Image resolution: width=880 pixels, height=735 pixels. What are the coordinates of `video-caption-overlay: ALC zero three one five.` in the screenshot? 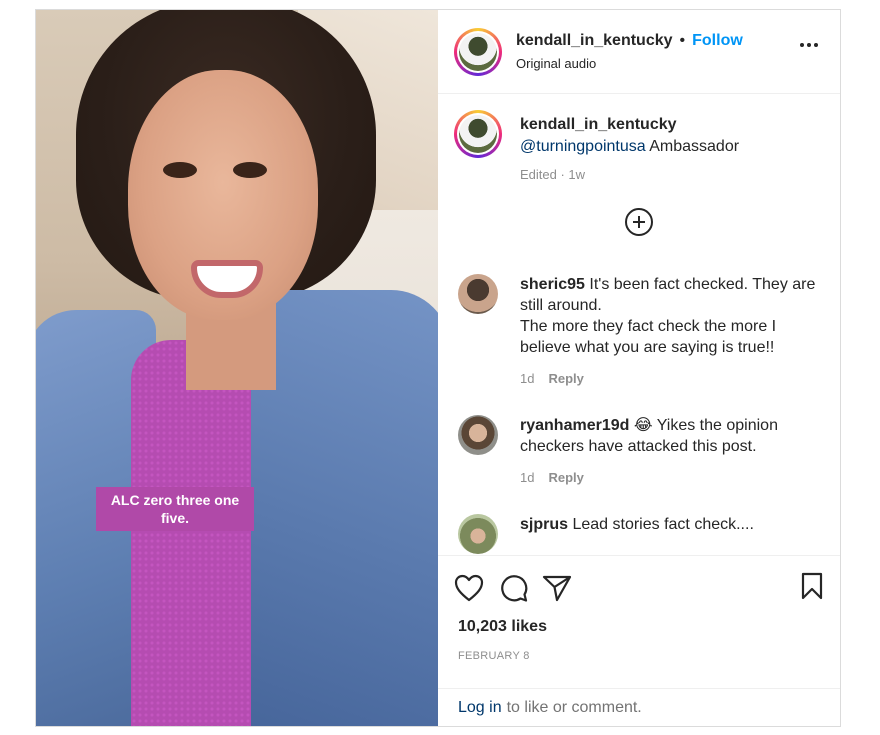 It's located at (175, 509).